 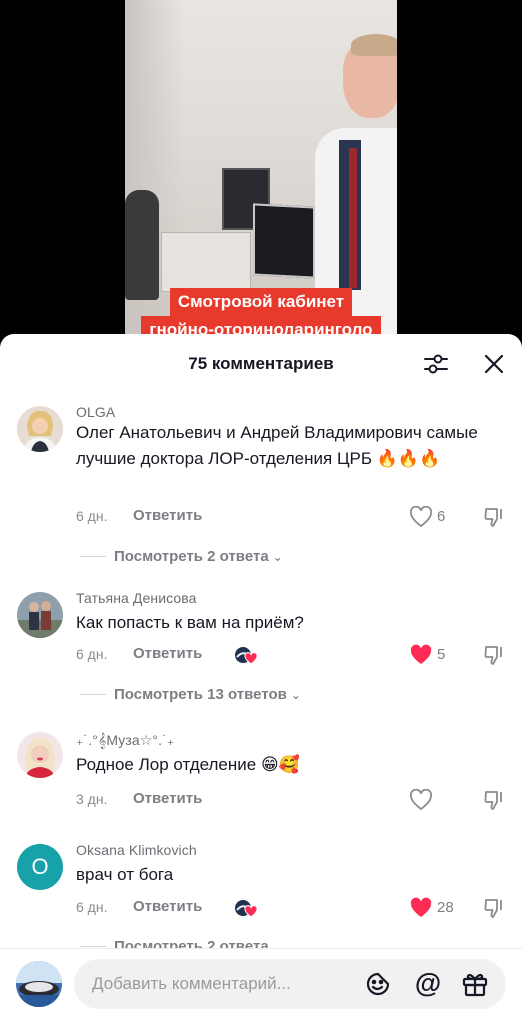 What do you see at coordinates (188, 764) in the screenshot?
I see `comment-text: Родное Лор отделение 😁🥰` at bounding box center [188, 764].